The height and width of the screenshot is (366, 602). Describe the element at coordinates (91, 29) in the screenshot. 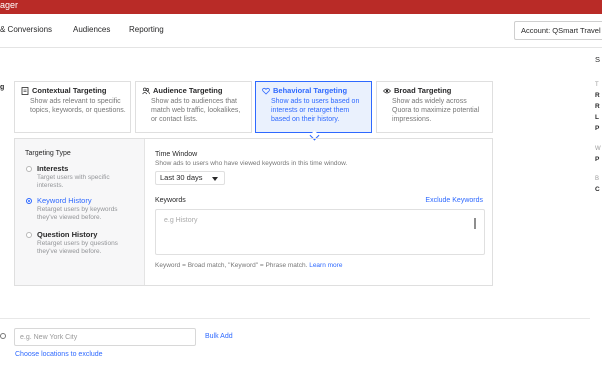

I see `nav-tab-audiences: Audiences` at that location.